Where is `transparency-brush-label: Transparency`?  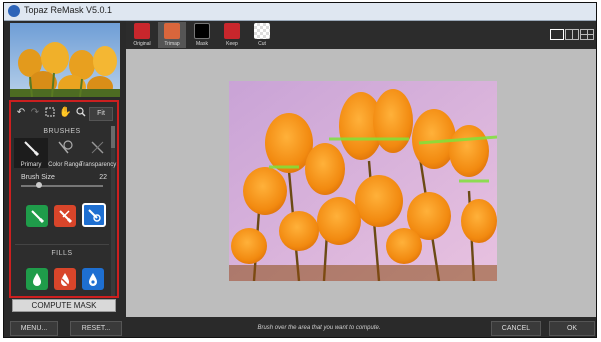 transparency-brush-label: Transparency is located at coordinates (98, 165).